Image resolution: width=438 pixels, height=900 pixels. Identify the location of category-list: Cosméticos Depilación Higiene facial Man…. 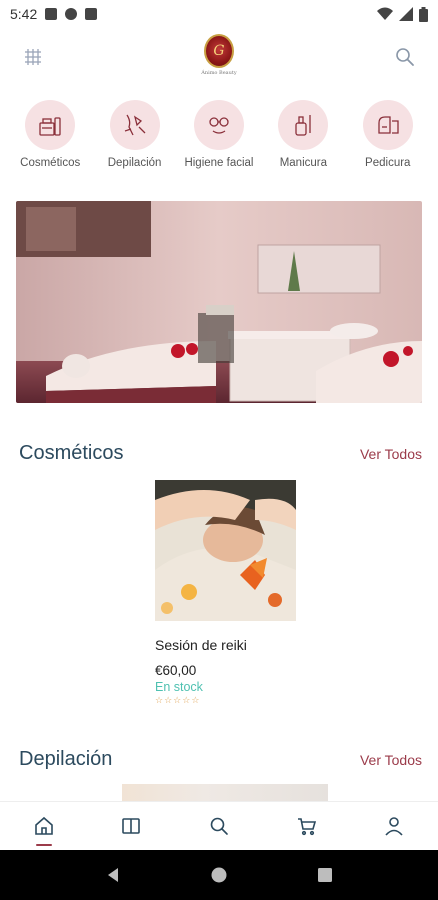
(219, 145).